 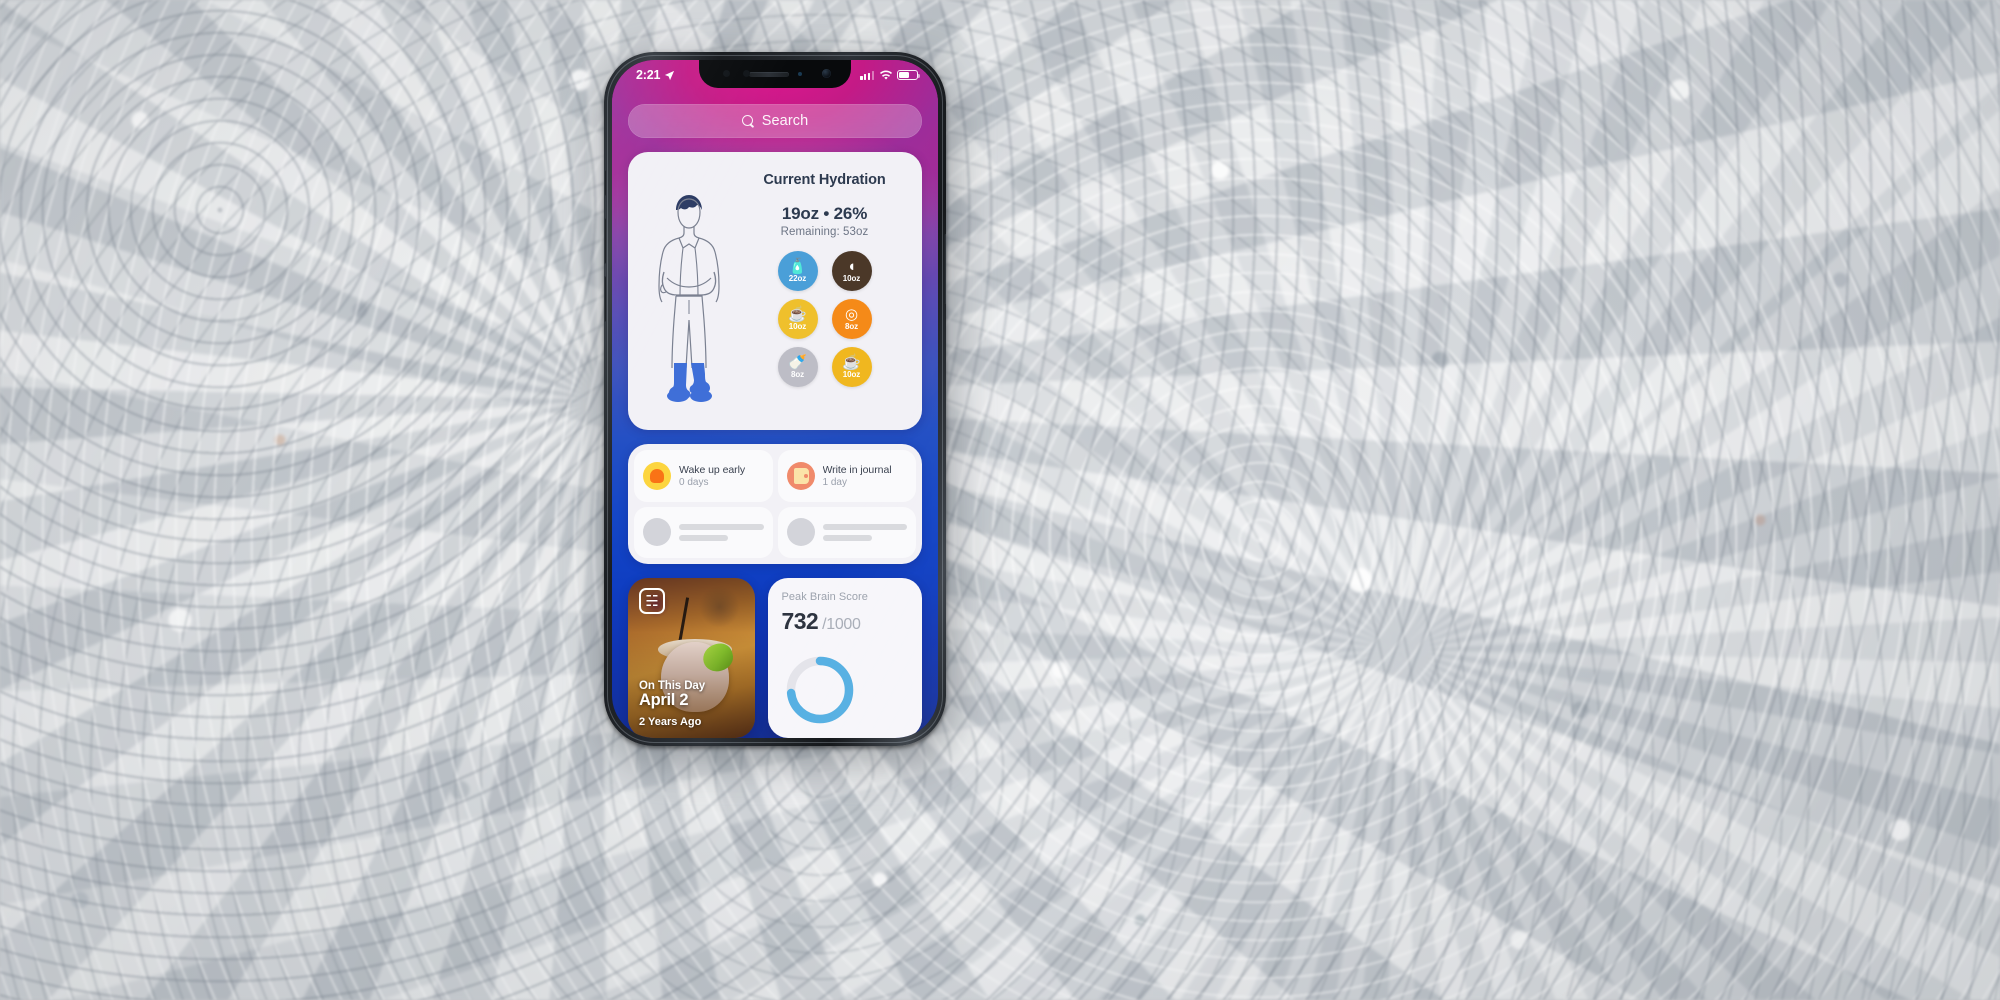 What do you see at coordinates (885, 75) in the screenshot?
I see `wifi-icon` at bounding box center [885, 75].